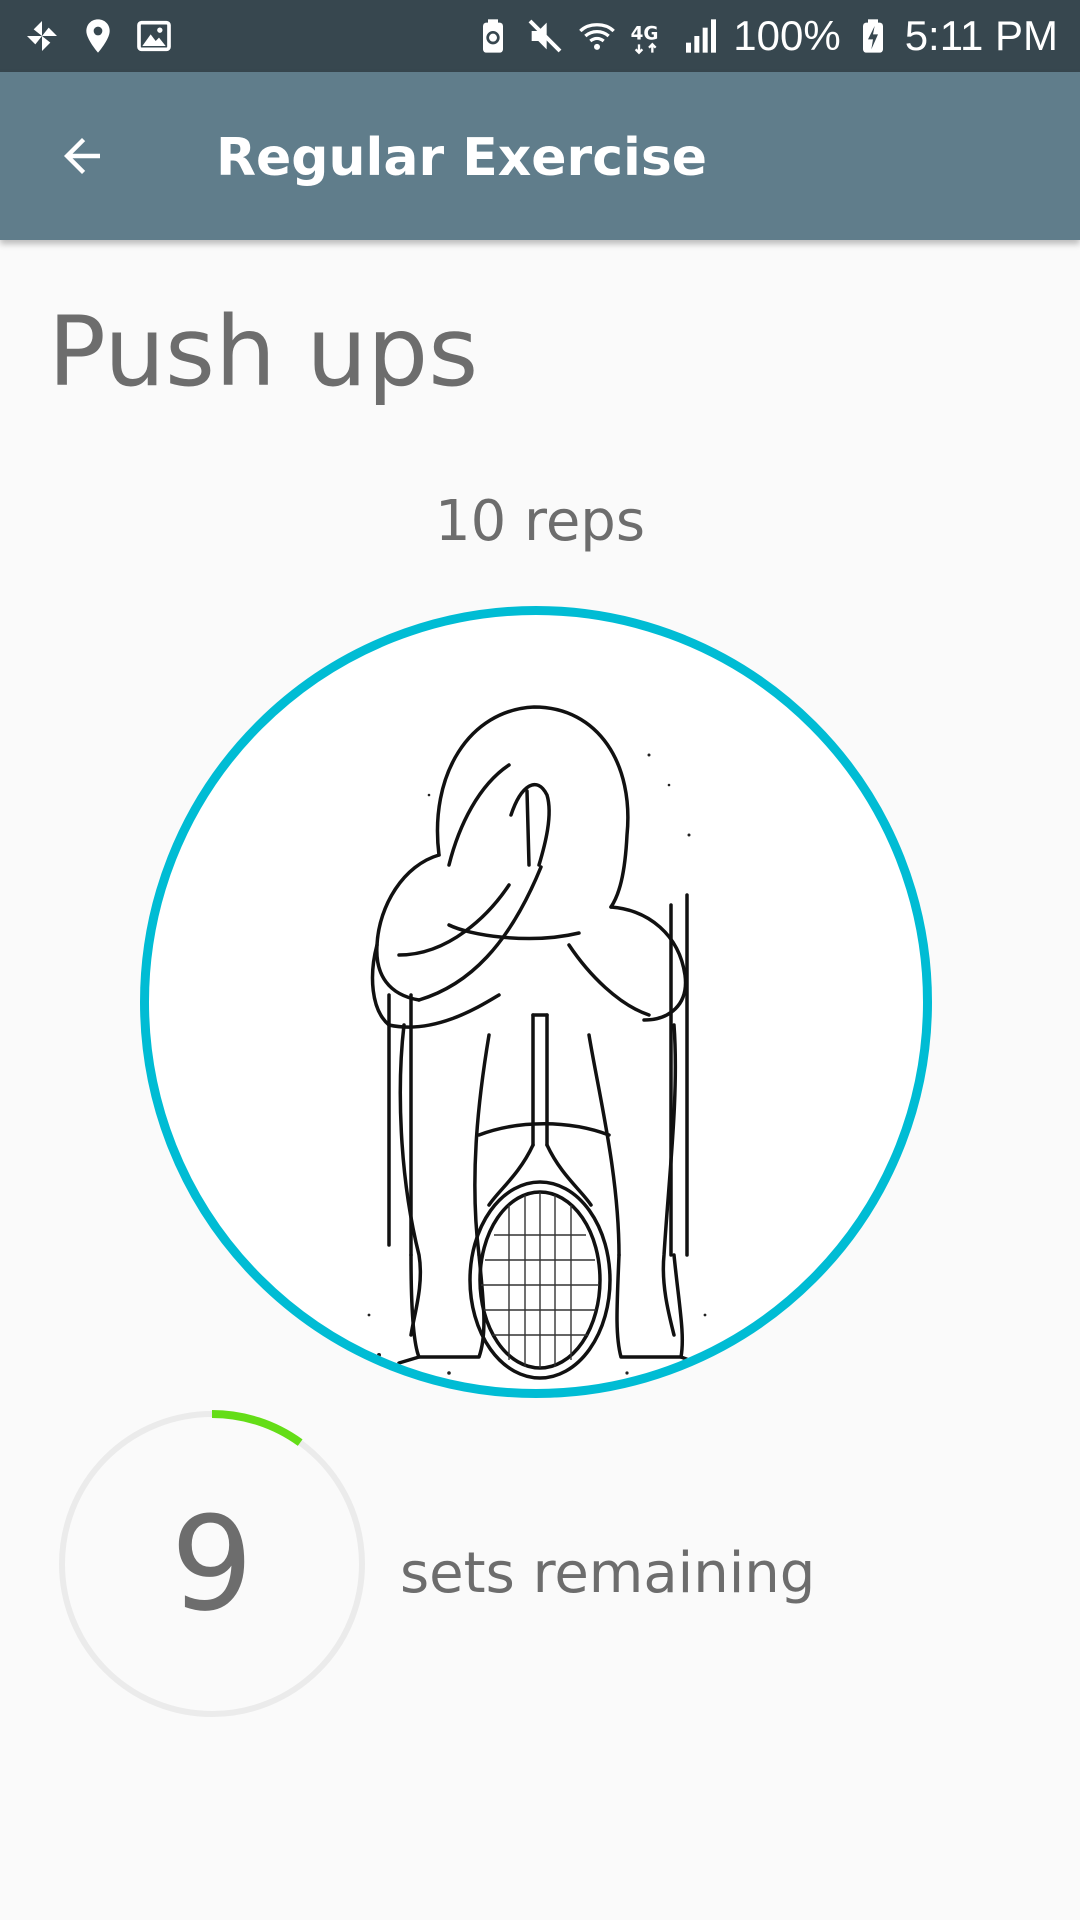 This screenshot has height=1920, width=1080. What do you see at coordinates (545, 36) in the screenshot?
I see `mute-icon` at bounding box center [545, 36].